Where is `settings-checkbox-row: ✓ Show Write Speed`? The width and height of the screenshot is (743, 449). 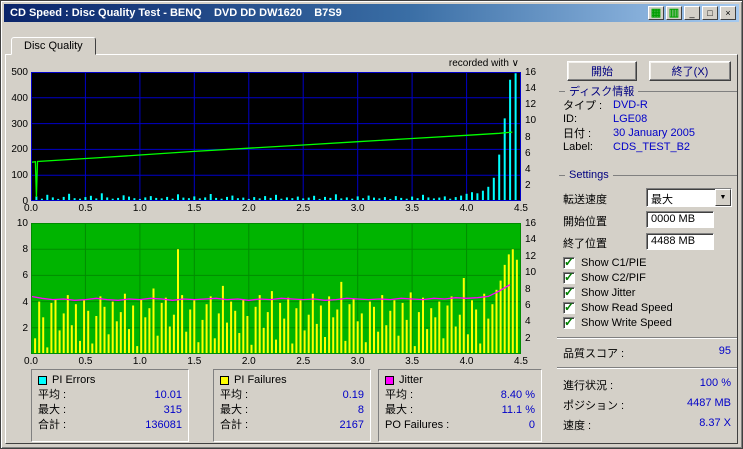 settings-checkbox-row: ✓ Show Write Speed is located at coordinates (618, 322).